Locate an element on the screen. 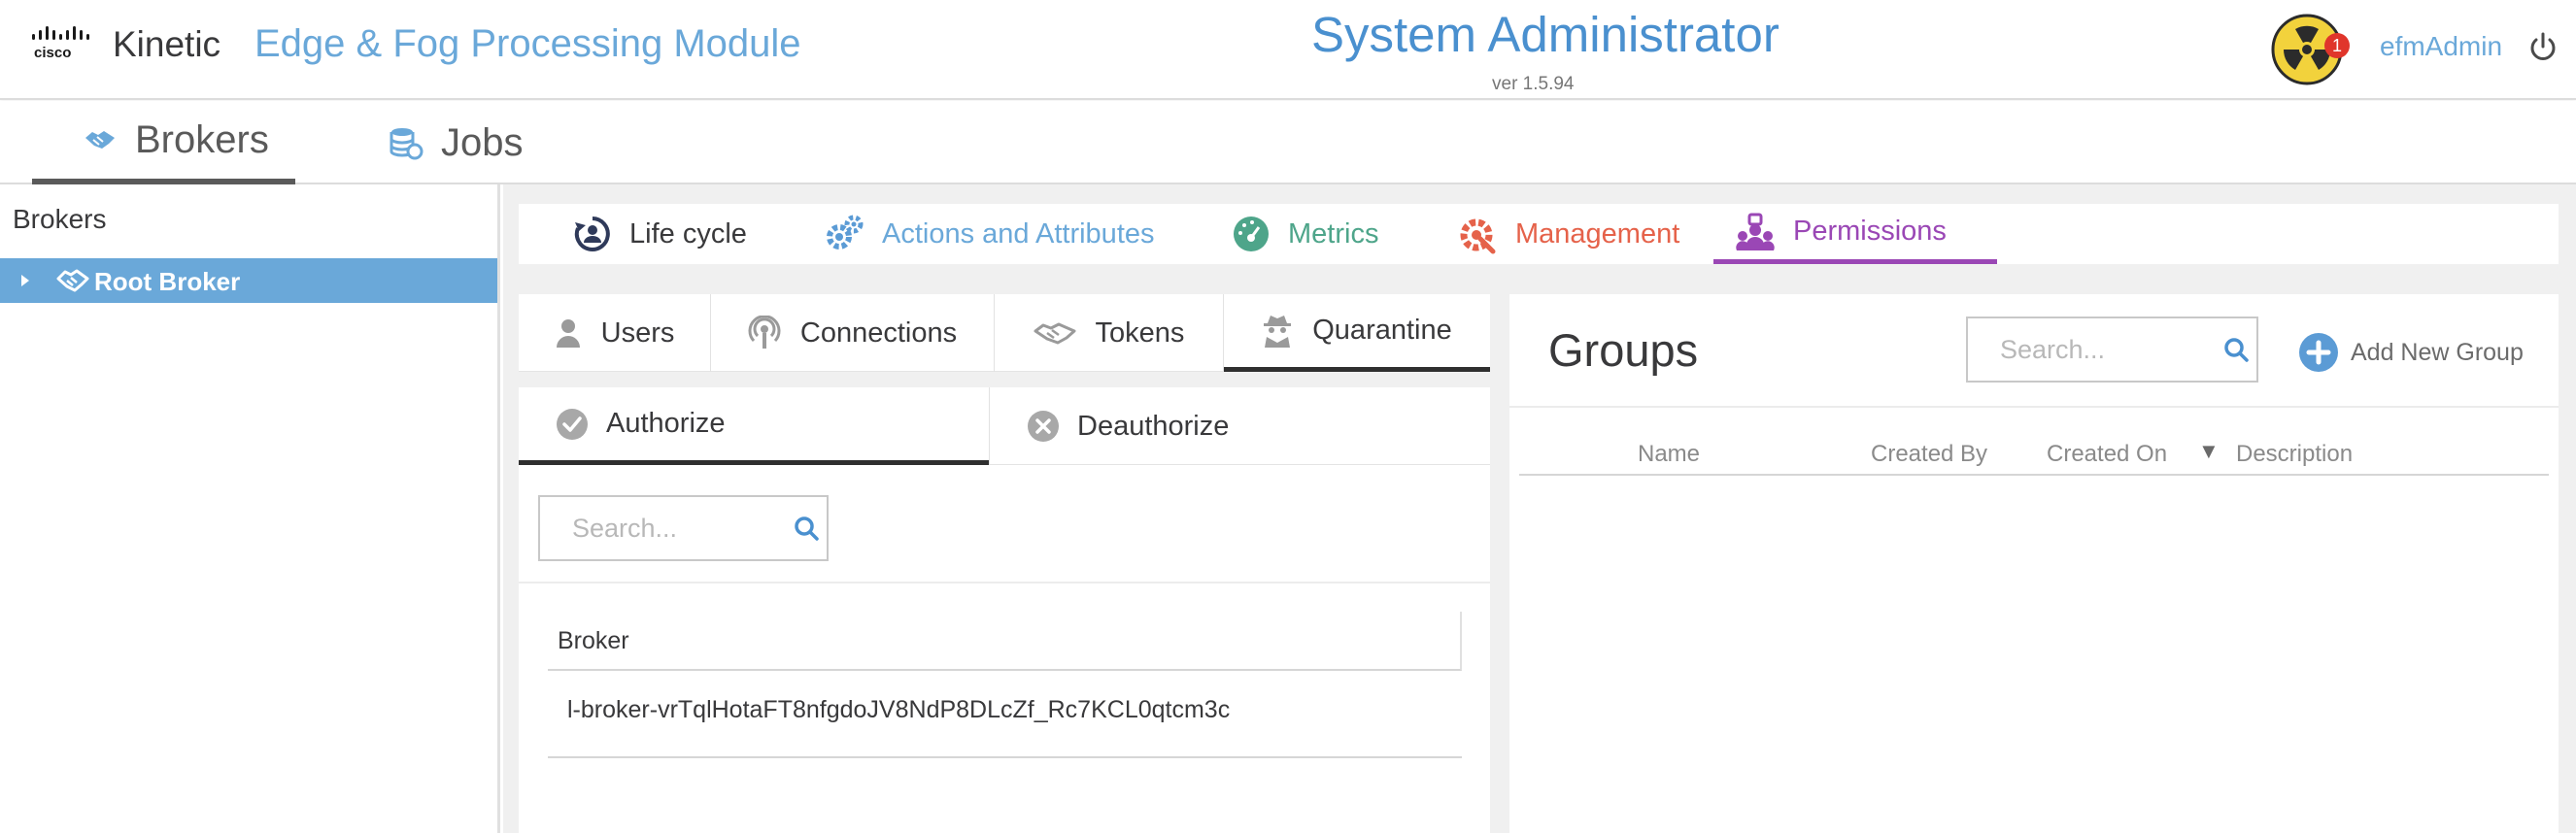 This screenshot has height=833, width=2576. spy-icon is located at coordinates (1277, 331).